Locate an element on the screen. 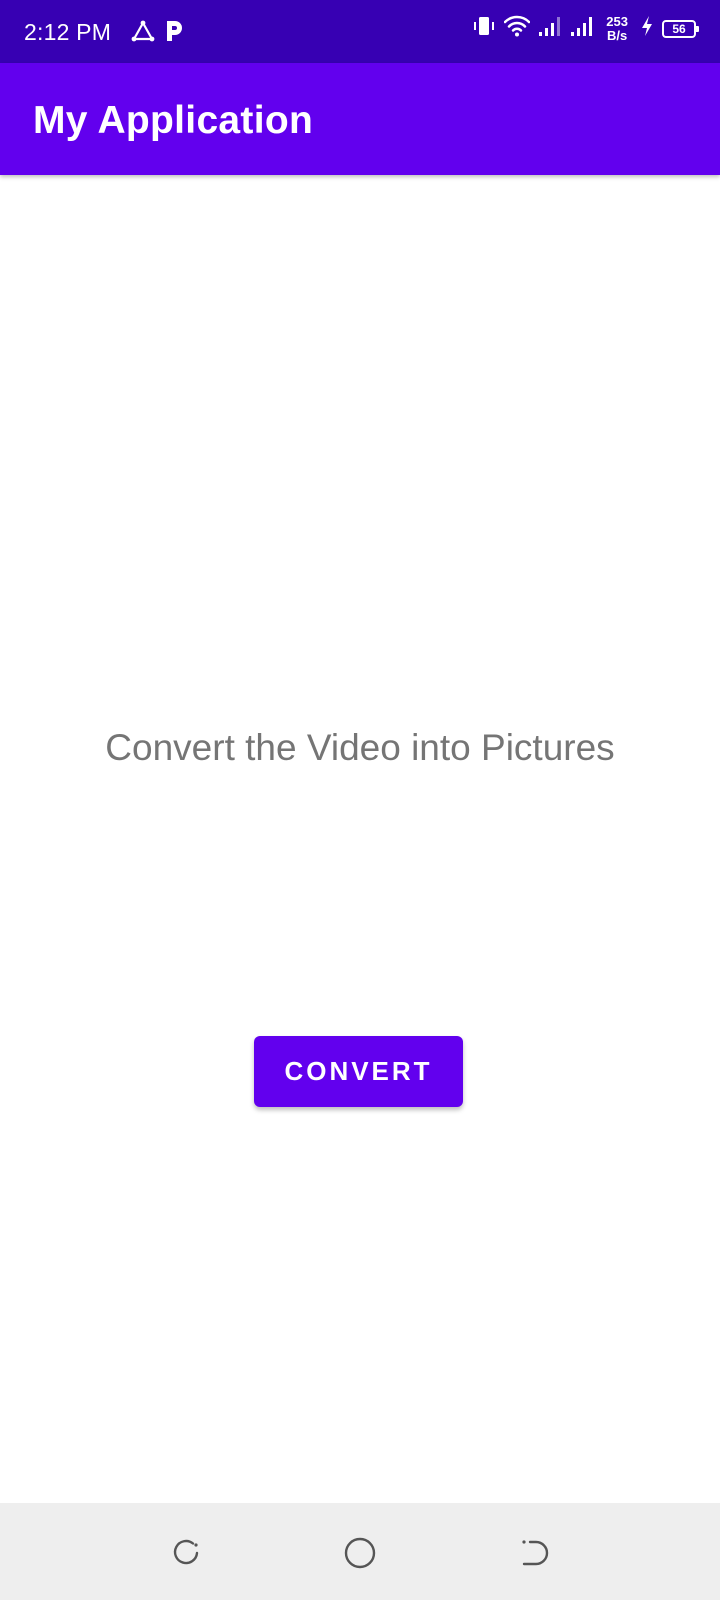 The image size is (720, 1600). battery-level: 56 is located at coordinates (679, 28).